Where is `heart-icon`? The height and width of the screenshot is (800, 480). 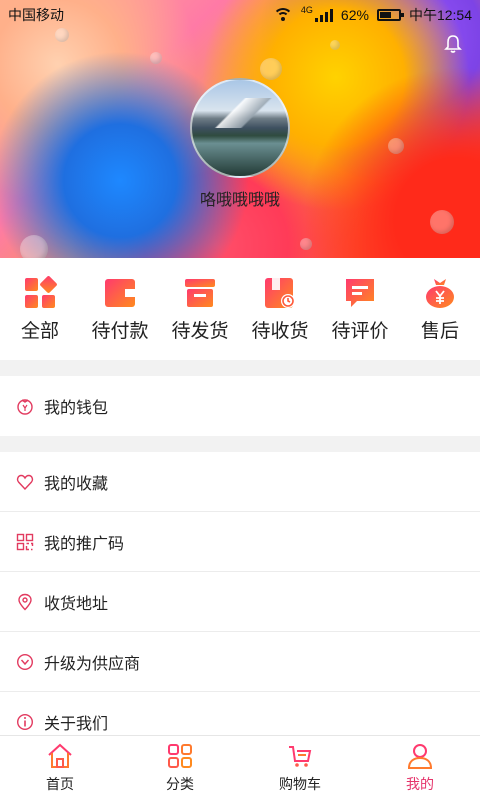 heart-icon is located at coordinates (25, 482).